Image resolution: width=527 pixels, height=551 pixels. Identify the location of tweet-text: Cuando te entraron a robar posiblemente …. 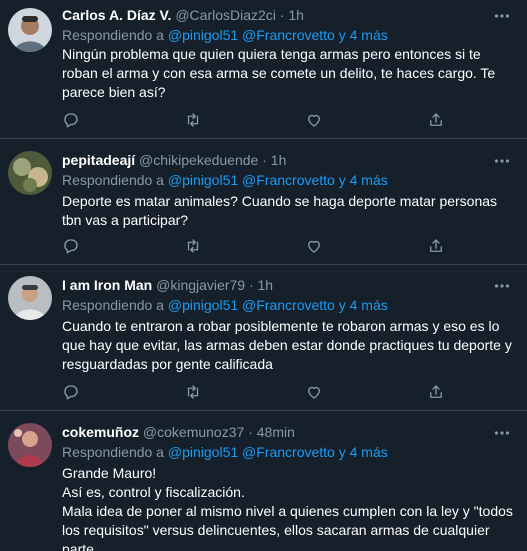
(289, 345).